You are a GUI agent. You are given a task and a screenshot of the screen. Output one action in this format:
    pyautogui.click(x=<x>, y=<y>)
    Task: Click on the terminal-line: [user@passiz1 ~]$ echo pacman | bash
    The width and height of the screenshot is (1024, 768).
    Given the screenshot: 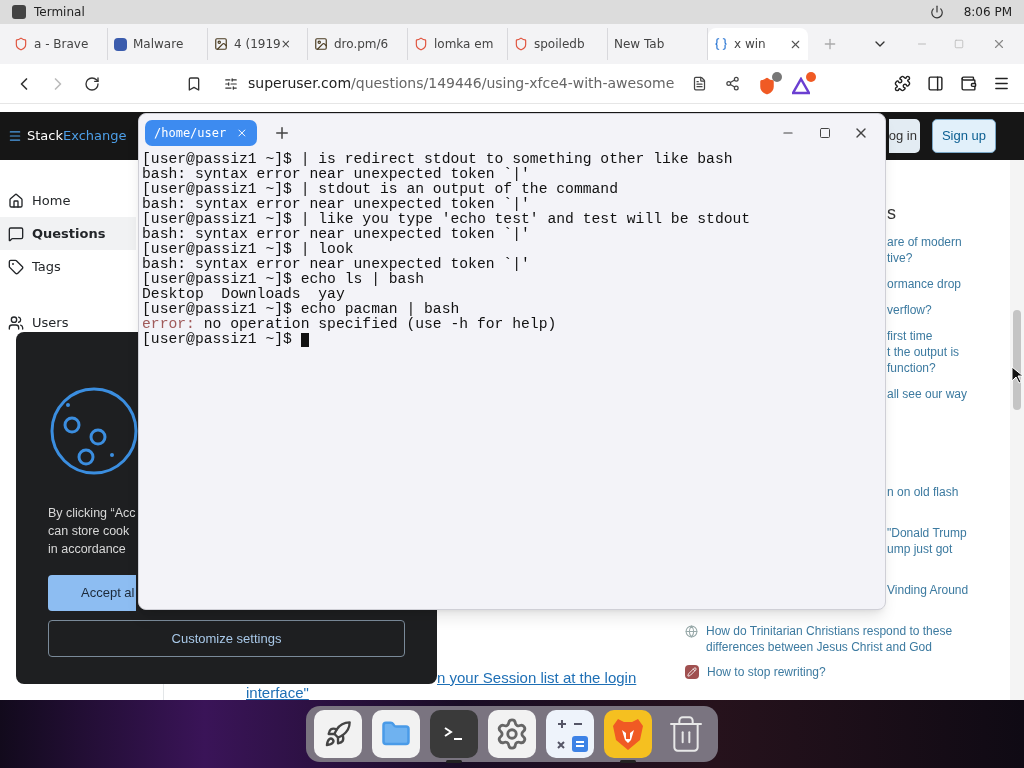 What is the action you would take?
    pyautogui.click(x=301, y=309)
    